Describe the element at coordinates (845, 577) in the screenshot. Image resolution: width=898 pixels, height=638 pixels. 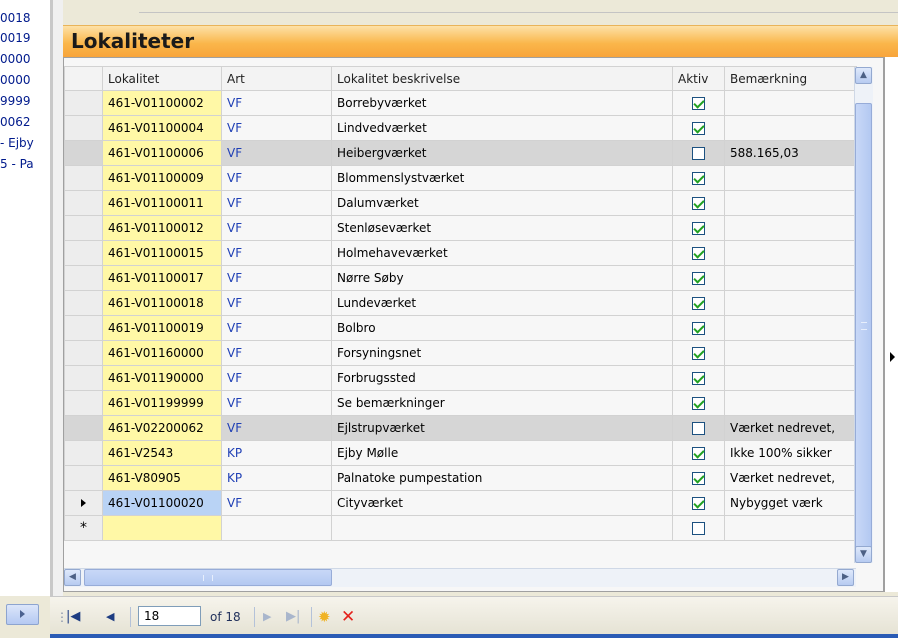
I see `scroll-right-icon: ▶` at that location.